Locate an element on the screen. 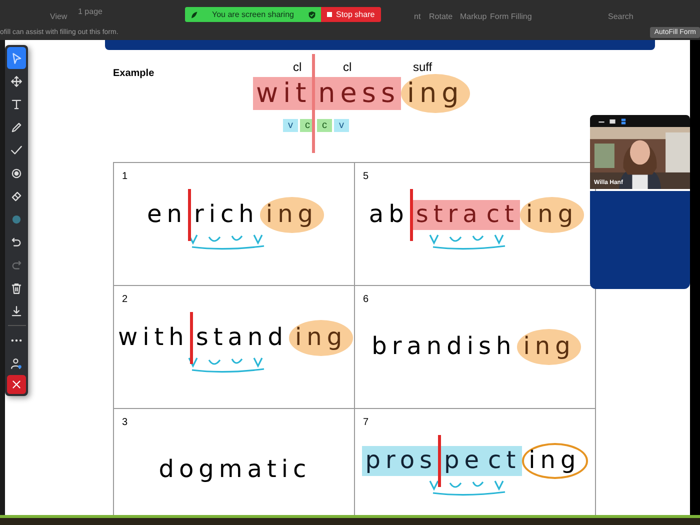 Image resolution: width=700 pixels, height=525 pixels. stop-share-button: Stop share is located at coordinates (350, 14).